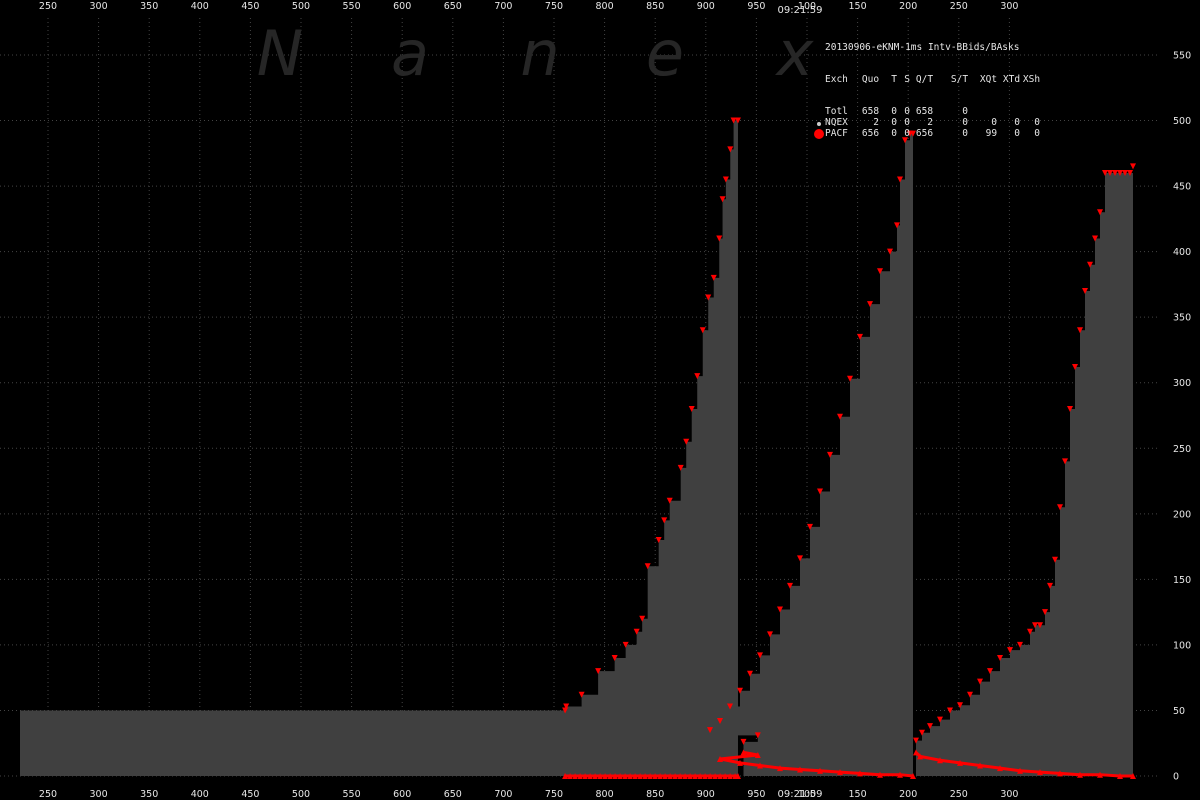  What do you see at coordinates (922, 47) in the screenshot?
I see `chart-title: 20130906-eKNM-1ms Intv-BBids/BAsks` at bounding box center [922, 47].